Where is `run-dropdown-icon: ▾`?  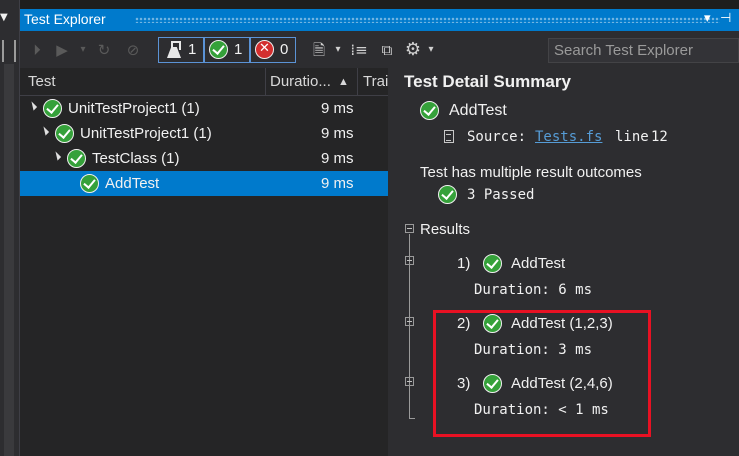 run-dropdown-icon: ▾ is located at coordinates (83, 50).